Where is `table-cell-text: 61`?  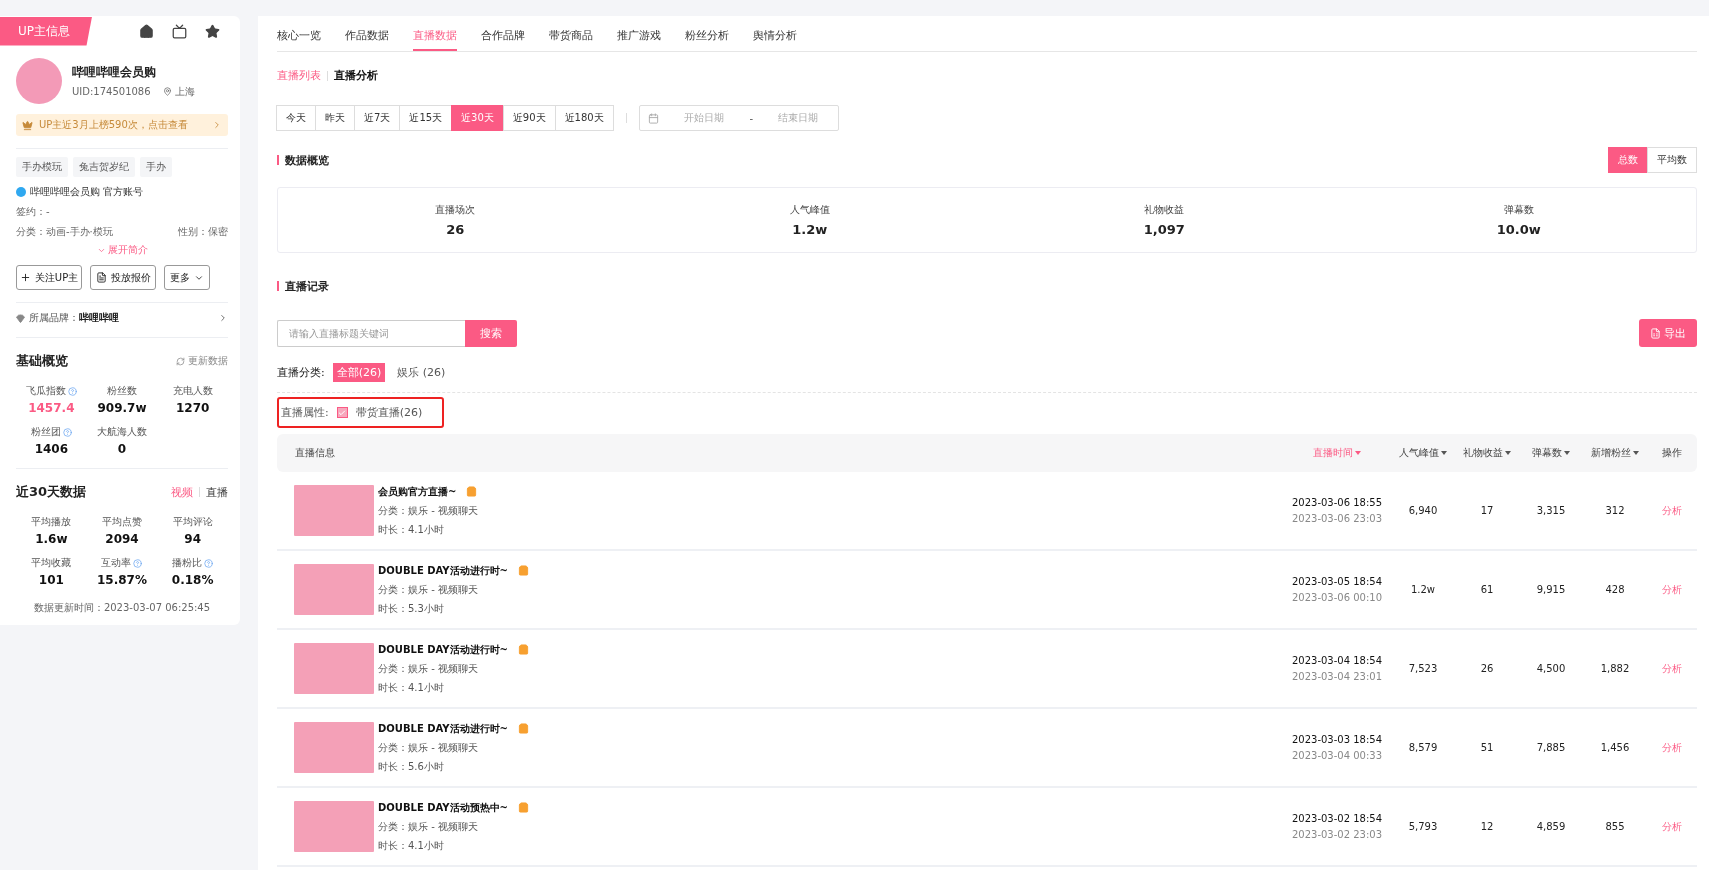
table-cell-text: 61 is located at coordinates (1487, 589).